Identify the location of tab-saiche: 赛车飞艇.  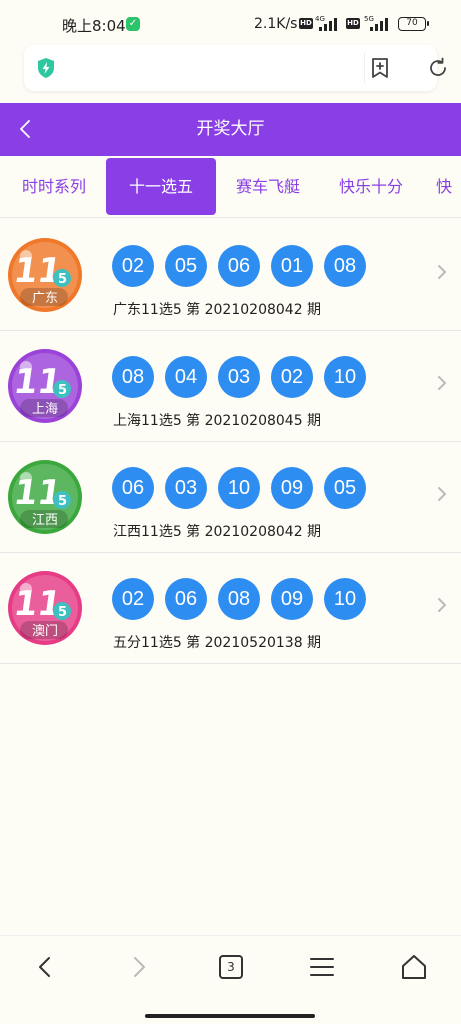
(268, 186).